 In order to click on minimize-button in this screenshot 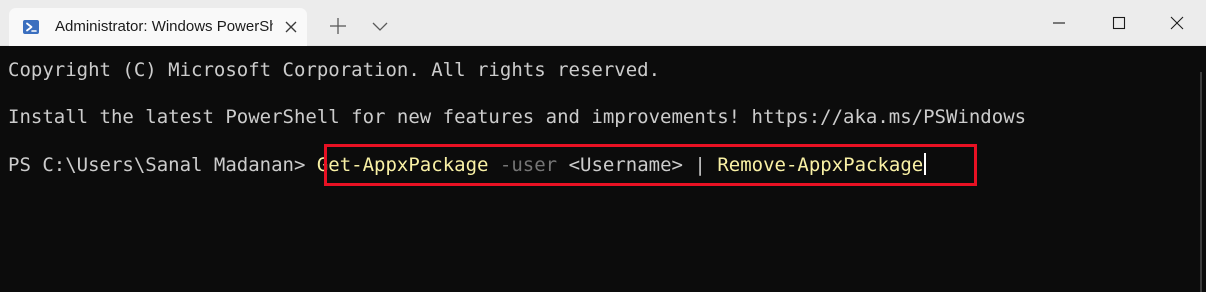, I will do `click(1059, 23)`.